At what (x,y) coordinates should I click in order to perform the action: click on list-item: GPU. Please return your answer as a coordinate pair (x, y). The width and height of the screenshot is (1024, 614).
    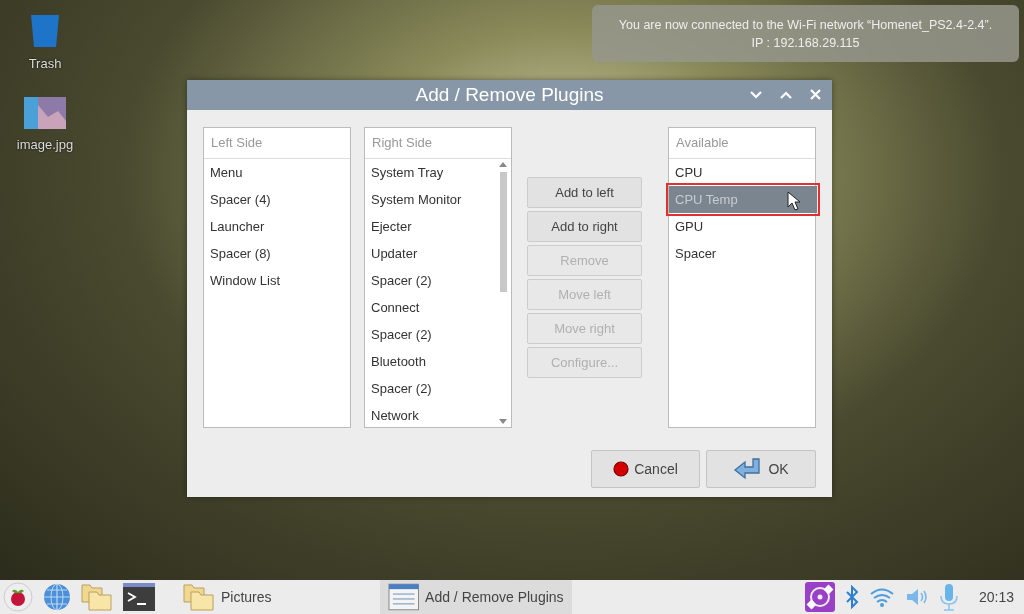
    Looking at the image, I should click on (742, 226).